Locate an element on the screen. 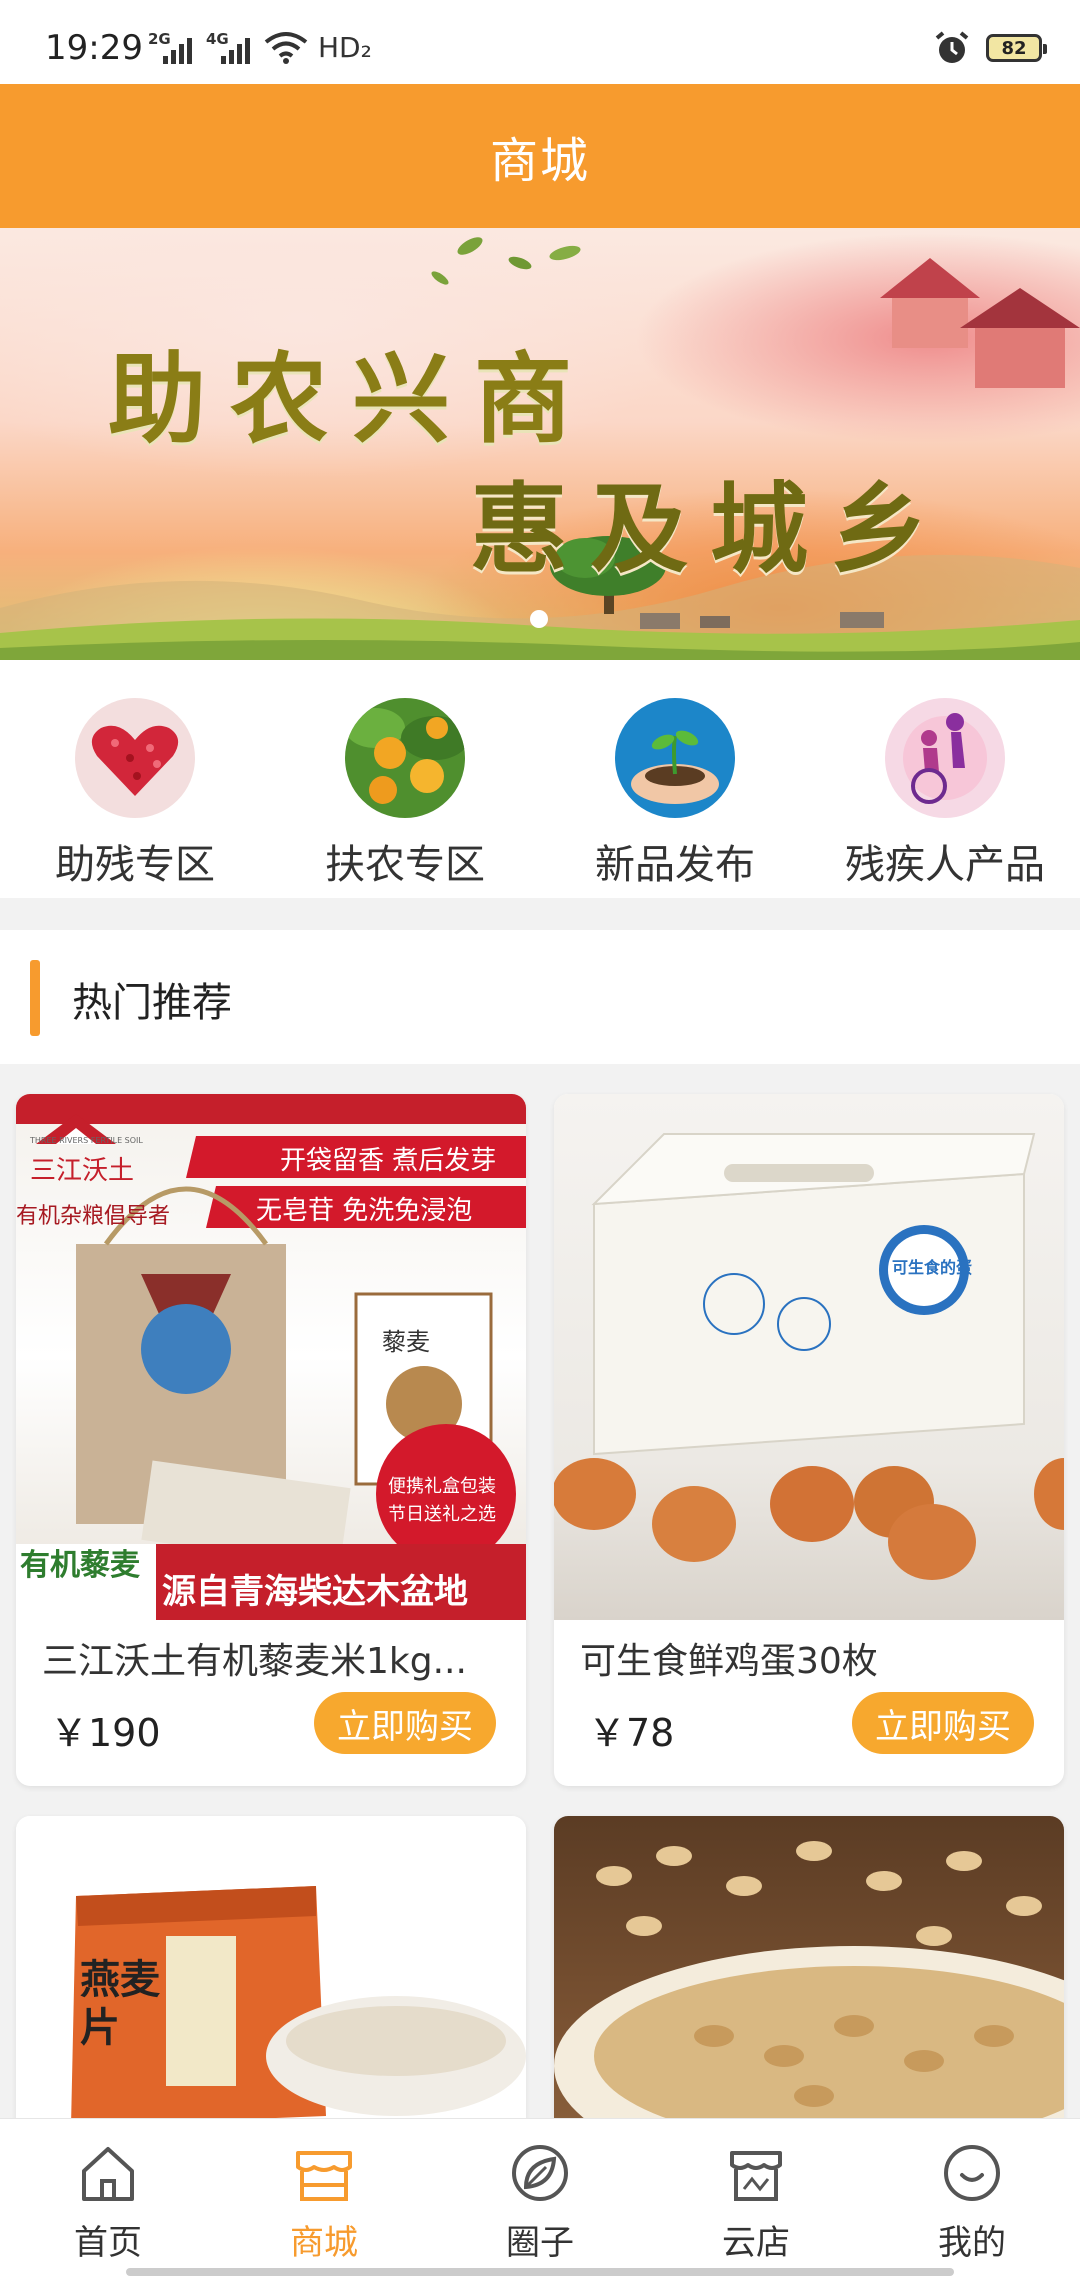 Image resolution: width=1080 pixels, height=2281 pixels. network-indicators: 2G 4G HD₂ is located at coordinates (260, 47).